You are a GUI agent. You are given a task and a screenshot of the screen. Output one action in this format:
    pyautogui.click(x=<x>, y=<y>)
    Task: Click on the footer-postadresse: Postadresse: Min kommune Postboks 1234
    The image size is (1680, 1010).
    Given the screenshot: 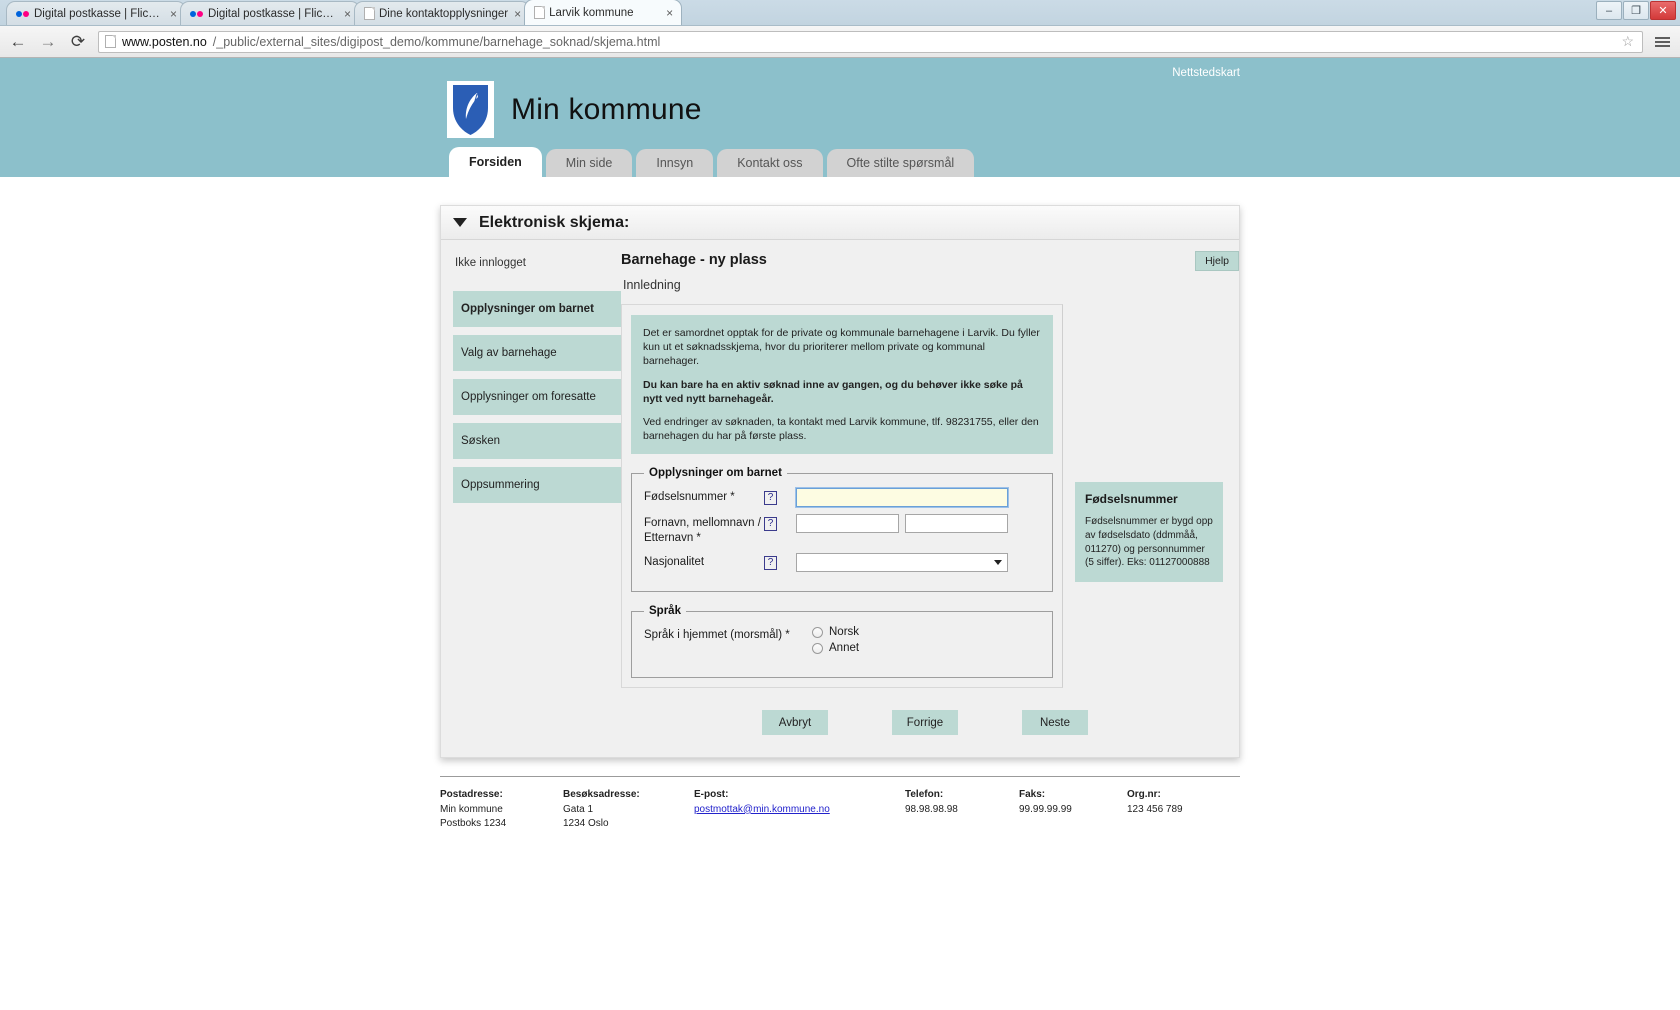 What is the action you would take?
    pyautogui.click(x=488, y=810)
    